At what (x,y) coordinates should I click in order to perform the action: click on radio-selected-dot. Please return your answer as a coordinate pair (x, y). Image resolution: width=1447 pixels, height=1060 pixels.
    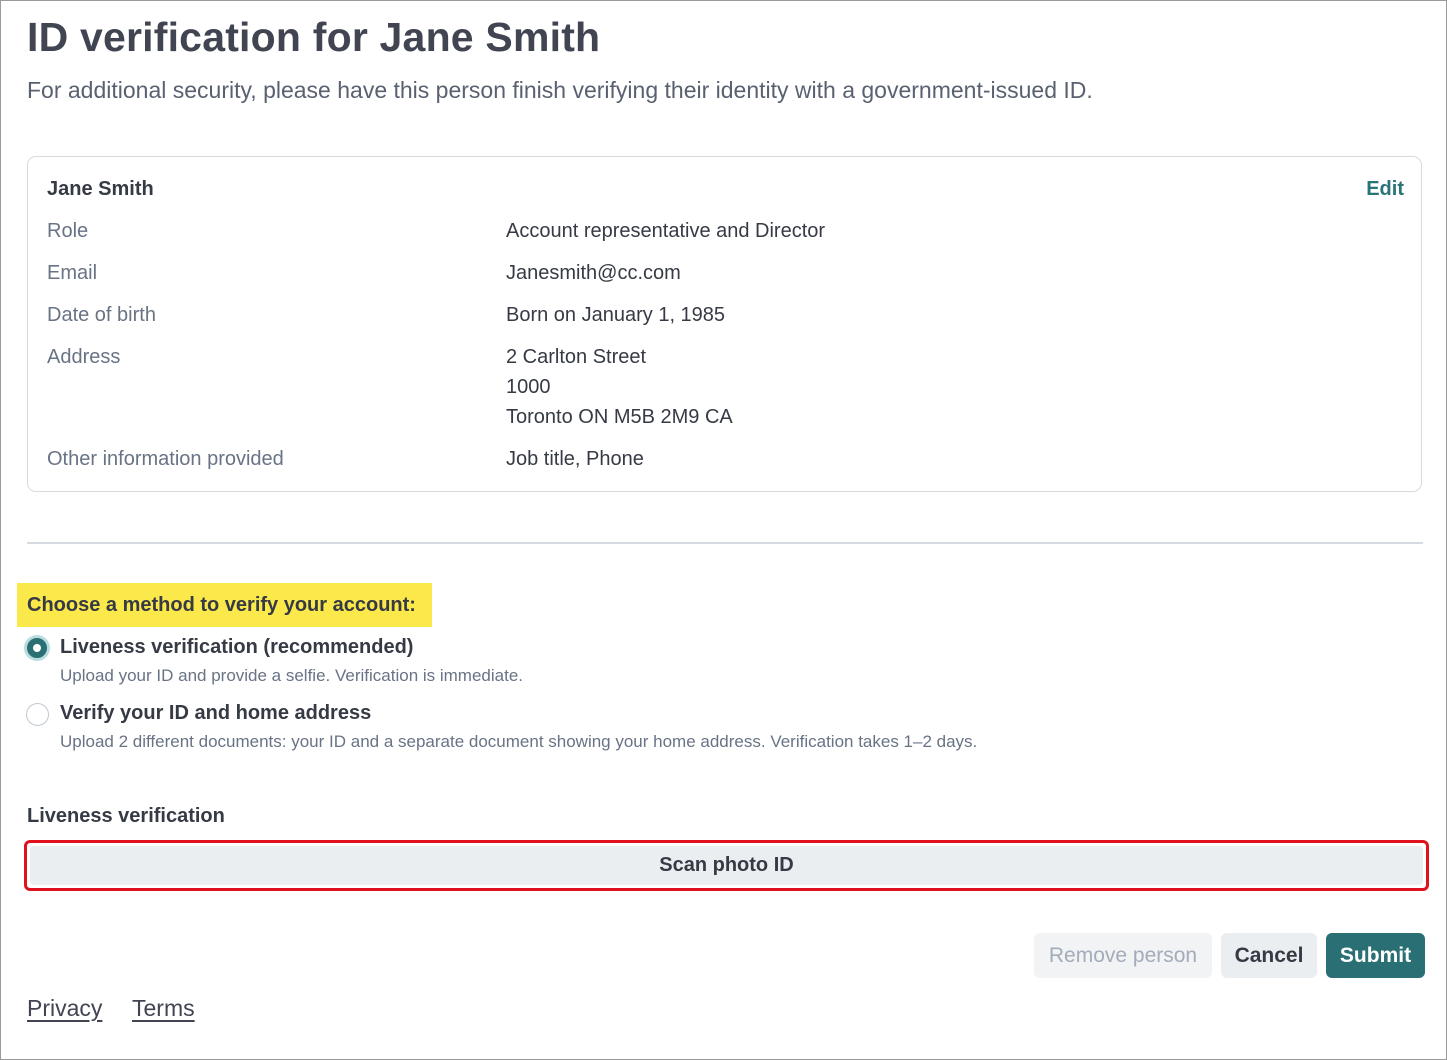
    Looking at the image, I should click on (37, 648).